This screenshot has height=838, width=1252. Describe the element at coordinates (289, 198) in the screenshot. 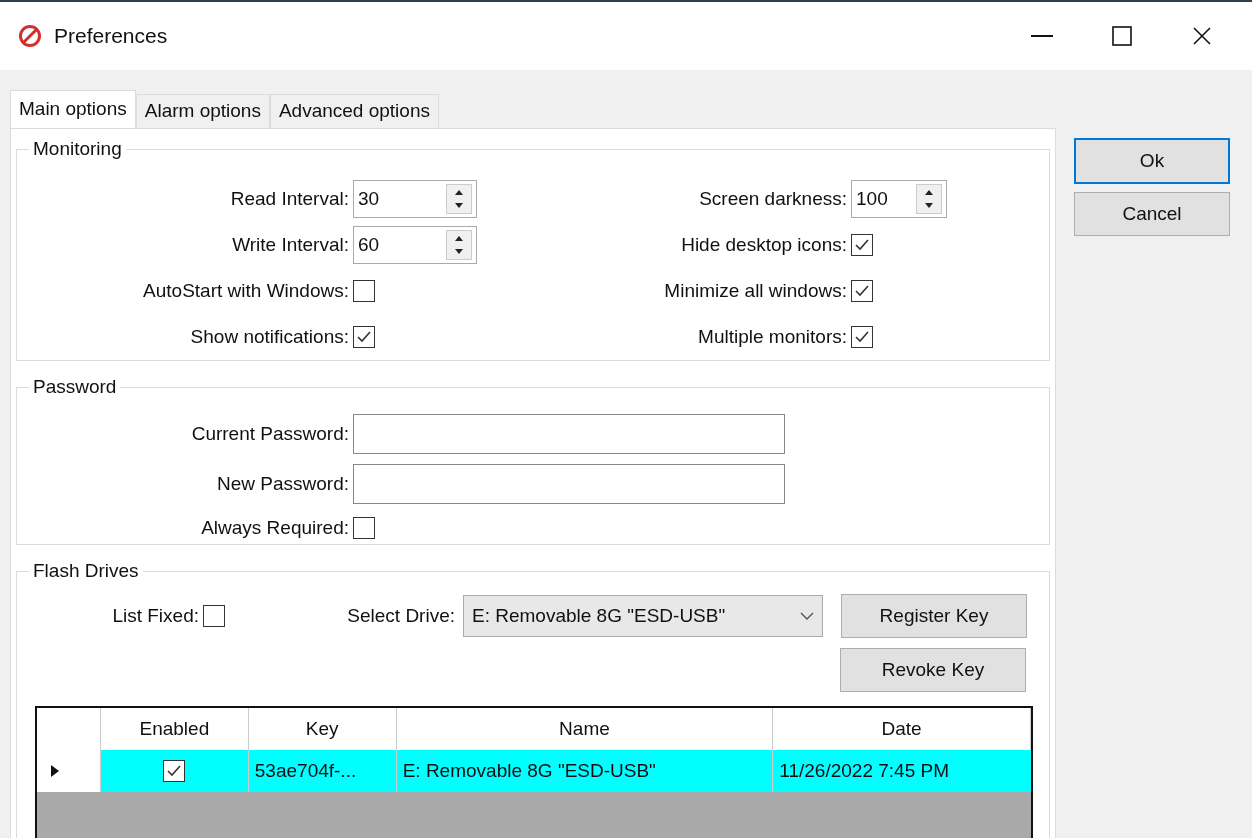

I see `option-label: Read Interval:` at that location.